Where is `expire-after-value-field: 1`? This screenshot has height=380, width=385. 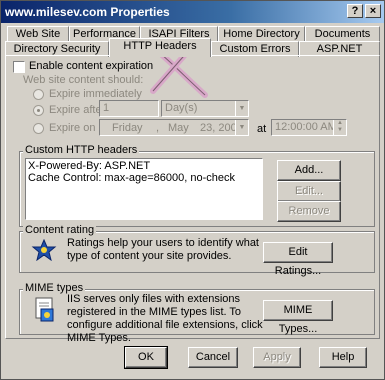 expire-after-value-field: 1 is located at coordinates (129, 108).